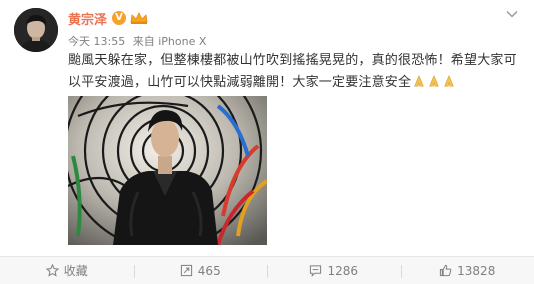 The height and width of the screenshot is (284, 534). Describe the element at coordinates (186, 270) in the screenshot. I see `repost-icon` at that location.